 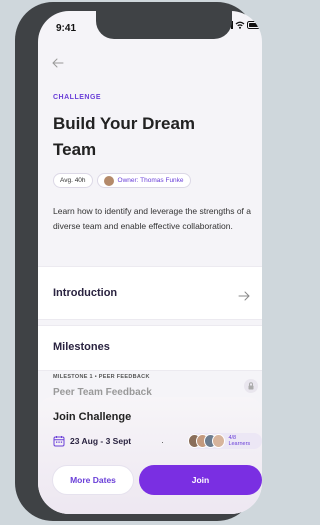 I want to click on device-notch, so click(x=164, y=25).